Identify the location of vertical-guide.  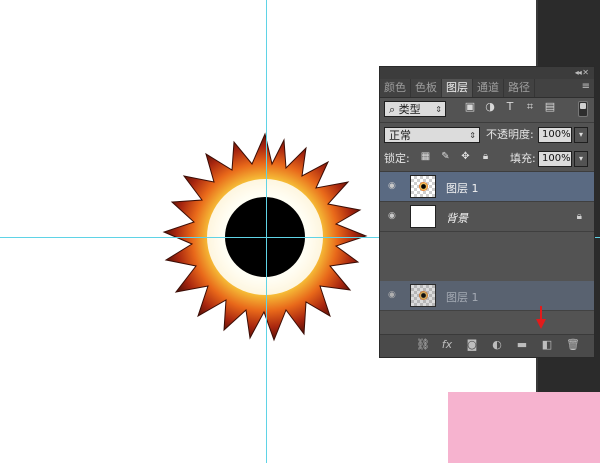
(266, 231).